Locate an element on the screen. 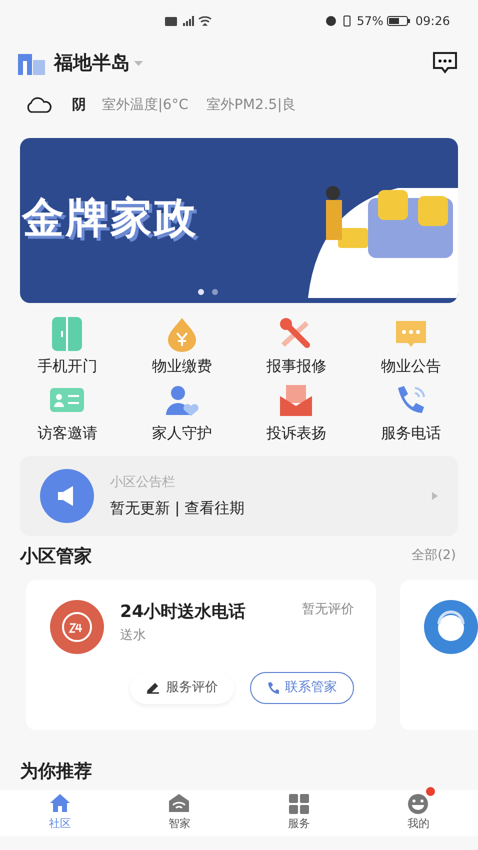 The image size is (478, 850). section-title: 为你推荐 is located at coordinates (56, 771).